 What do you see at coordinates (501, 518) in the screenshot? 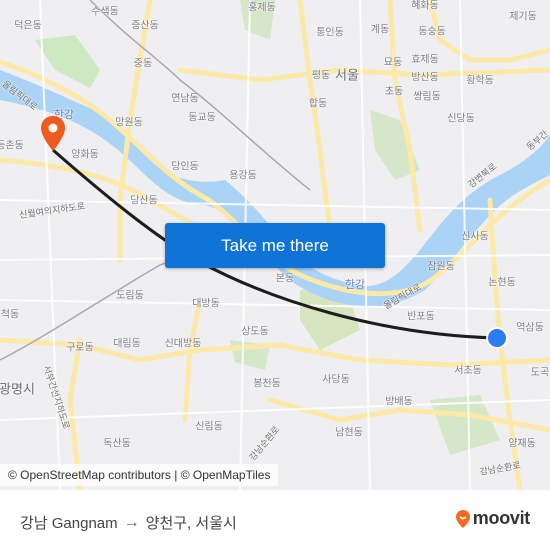
I see `moovit-wordmark: moovit` at bounding box center [501, 518].